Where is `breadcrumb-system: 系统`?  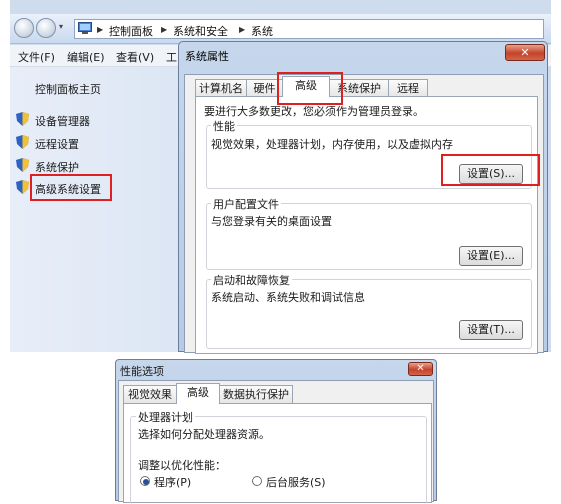
breadcrumb-system: 系统 is located at coordinates (262, 31).